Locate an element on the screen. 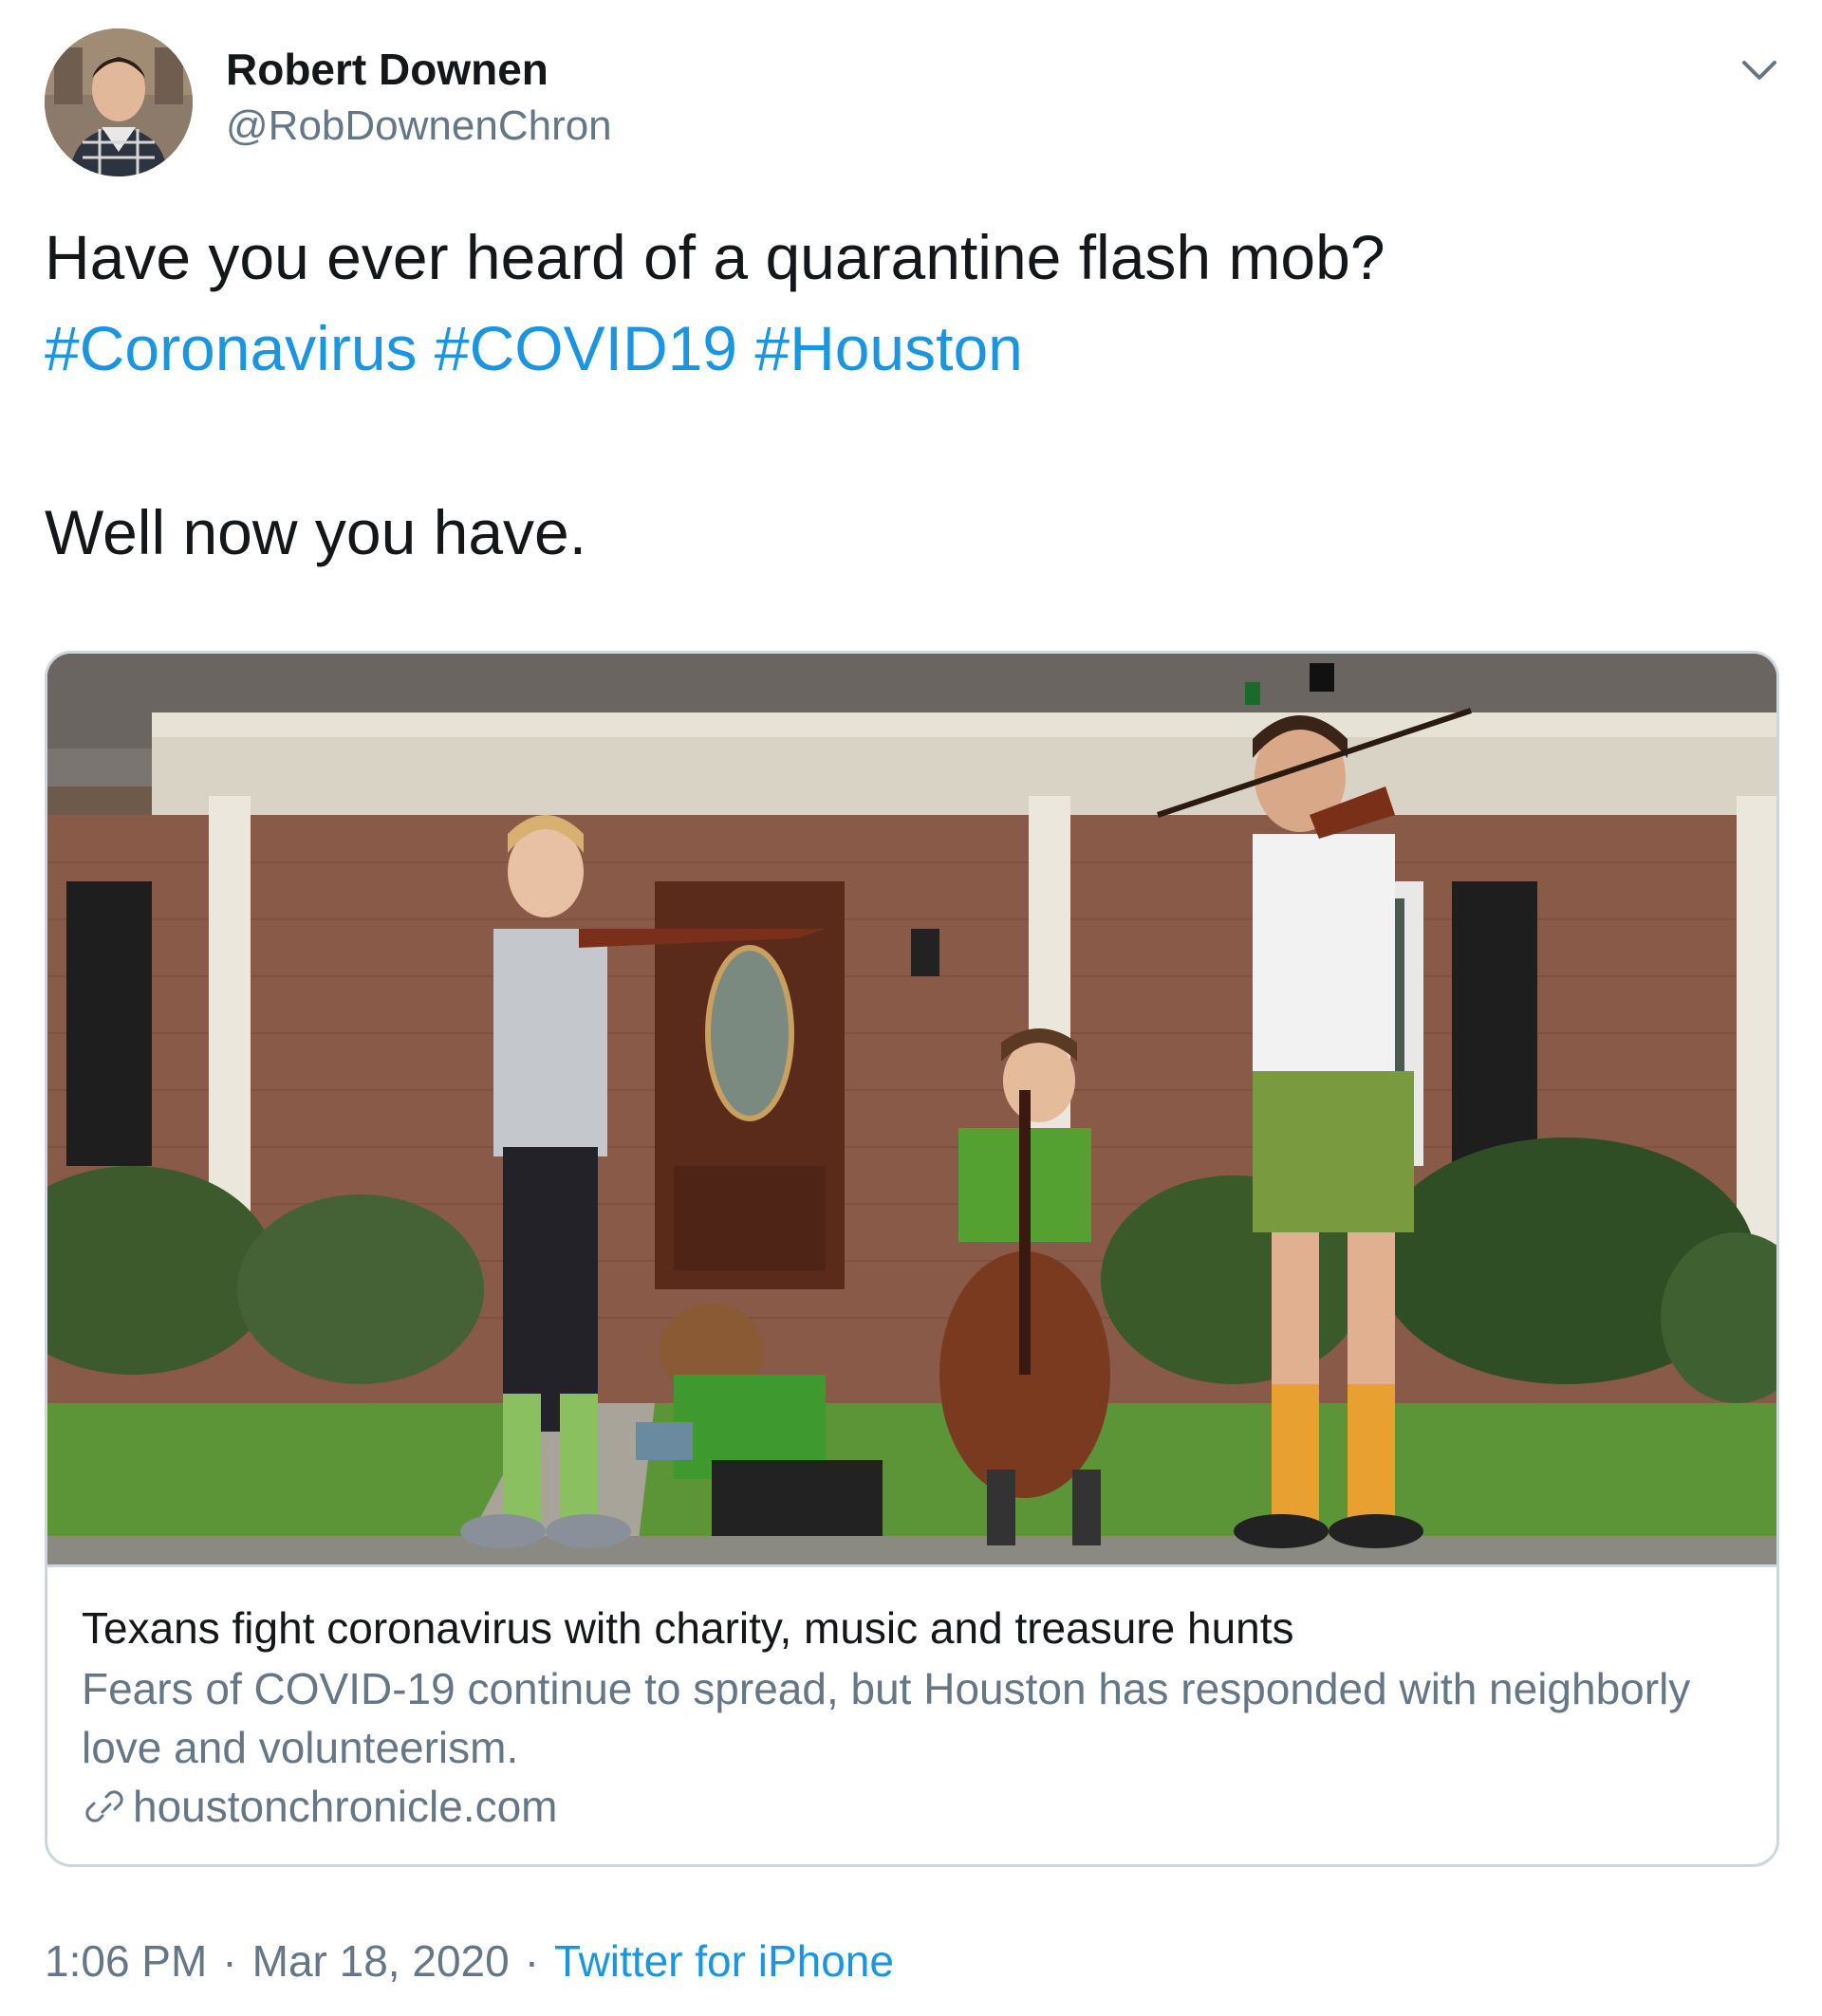  hashtag-houston: #Houston is located at coordinates (888, 348).